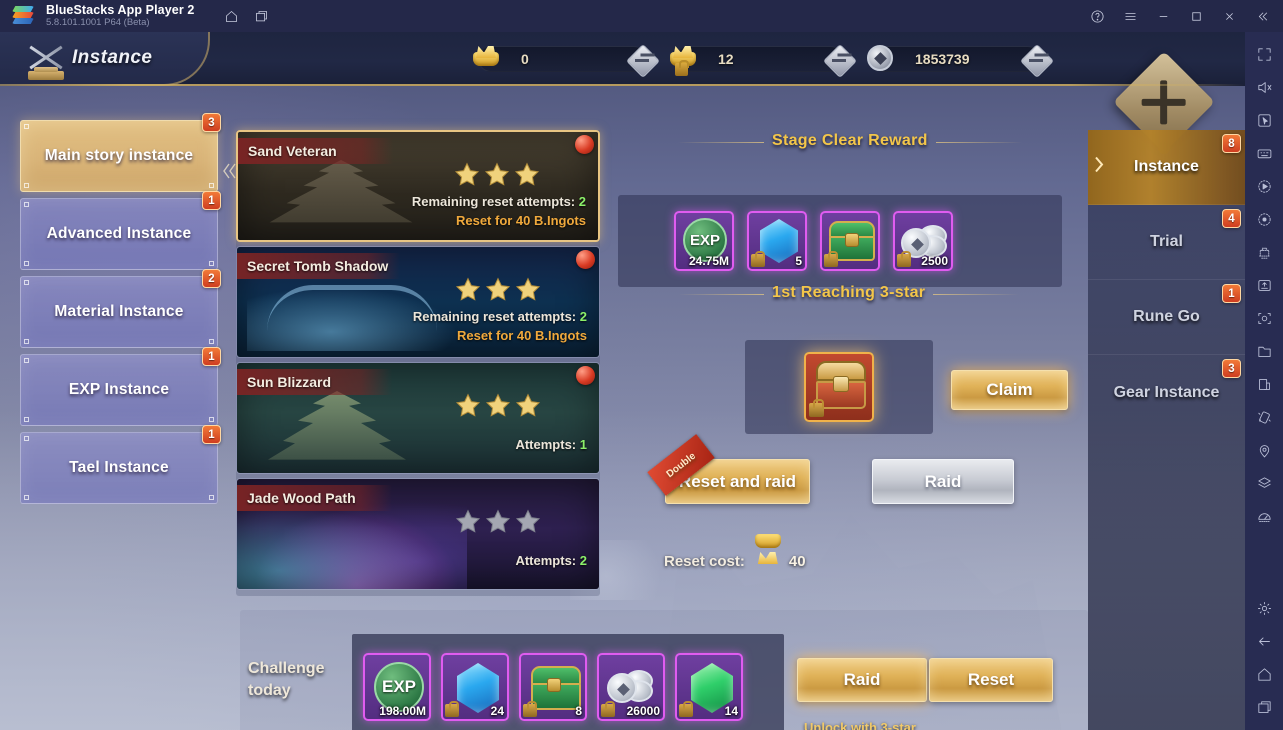 This screenshot has height=730, width=1283. Describe the element at coordinates (1264, 450) in the screenshot. I see `location-icon` at that location.